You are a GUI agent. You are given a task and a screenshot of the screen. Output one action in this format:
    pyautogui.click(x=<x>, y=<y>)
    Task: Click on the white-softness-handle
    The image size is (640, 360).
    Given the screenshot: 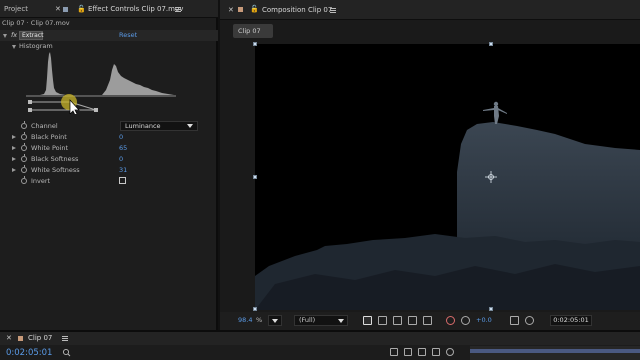 What is the action you would take?
    pyautogui.click(x=96, y=110)
    